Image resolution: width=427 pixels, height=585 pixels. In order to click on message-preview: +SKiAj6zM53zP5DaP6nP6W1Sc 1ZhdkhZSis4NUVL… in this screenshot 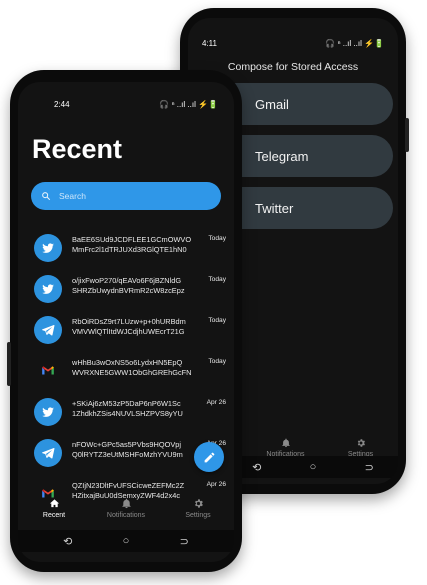, I will do `click(136, 409)`.